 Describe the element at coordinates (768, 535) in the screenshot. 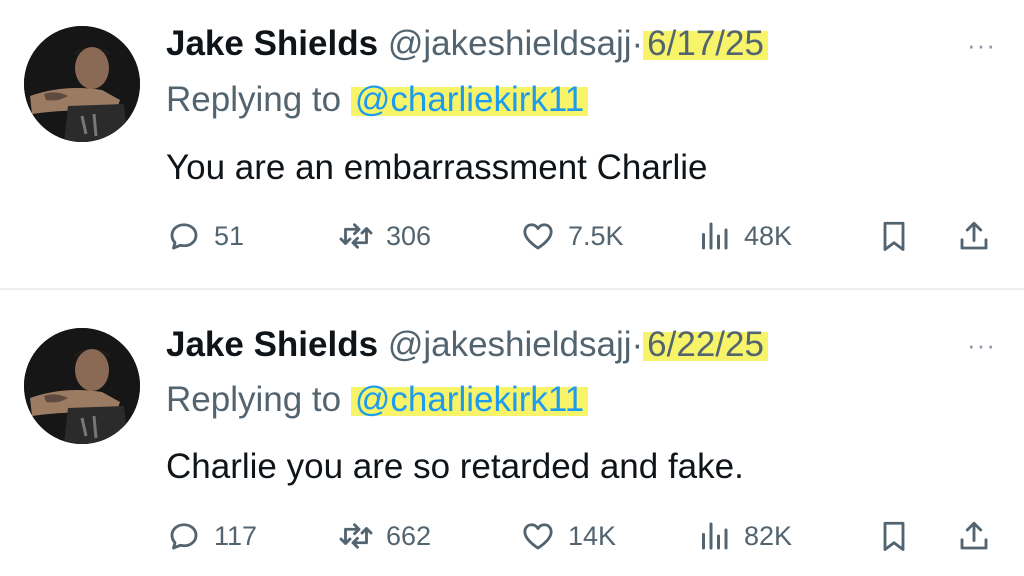

I see `views-count: 82K` at that location.